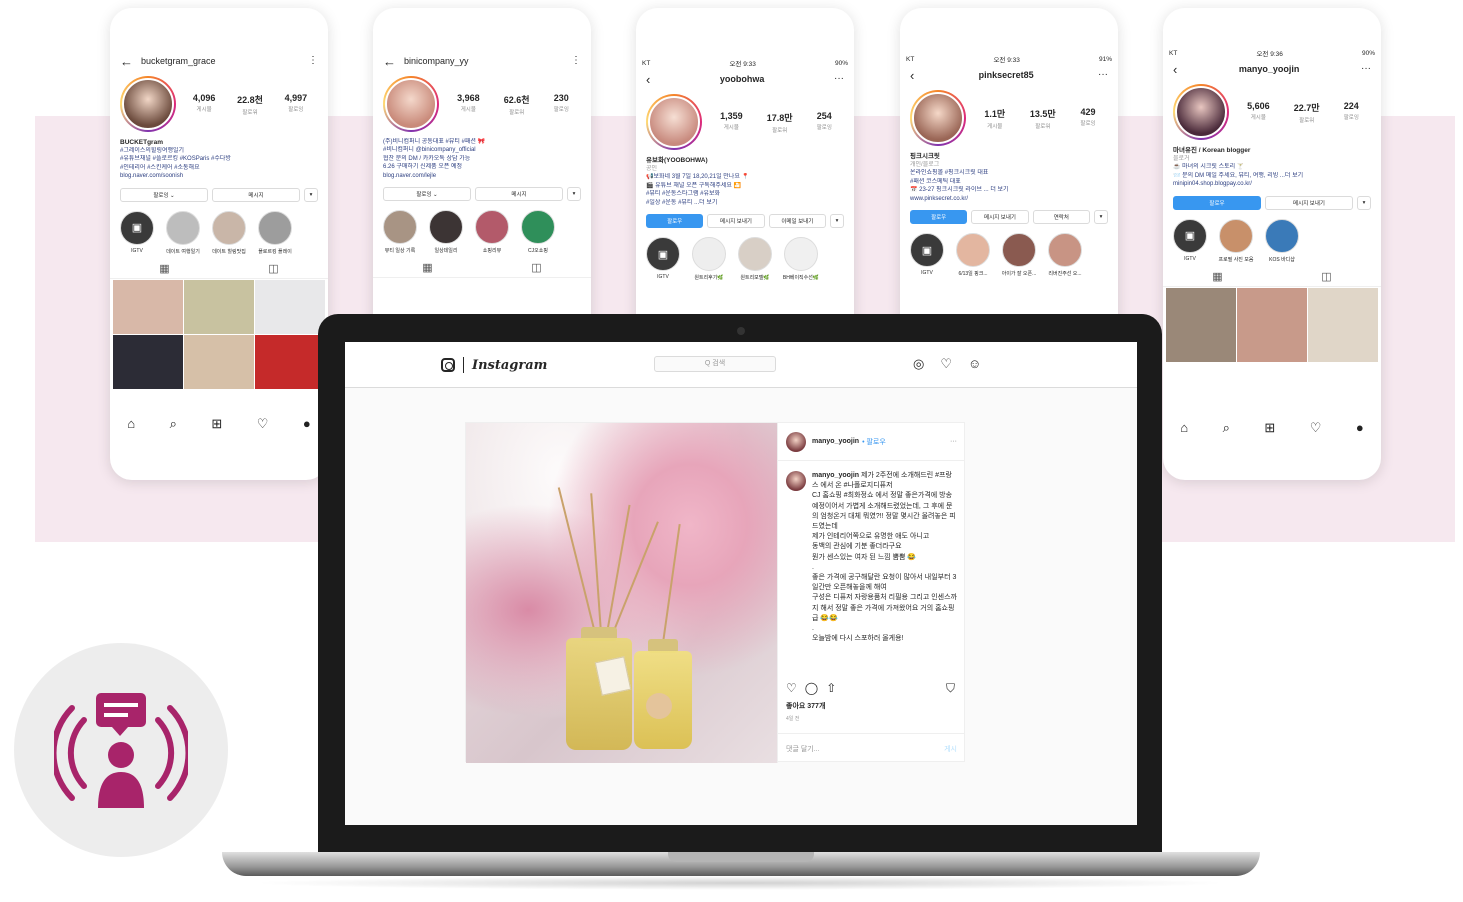  Describe the element at coordinates (126, 61) in the screenshot. I see `back-arrow-icon: ←` at that location.